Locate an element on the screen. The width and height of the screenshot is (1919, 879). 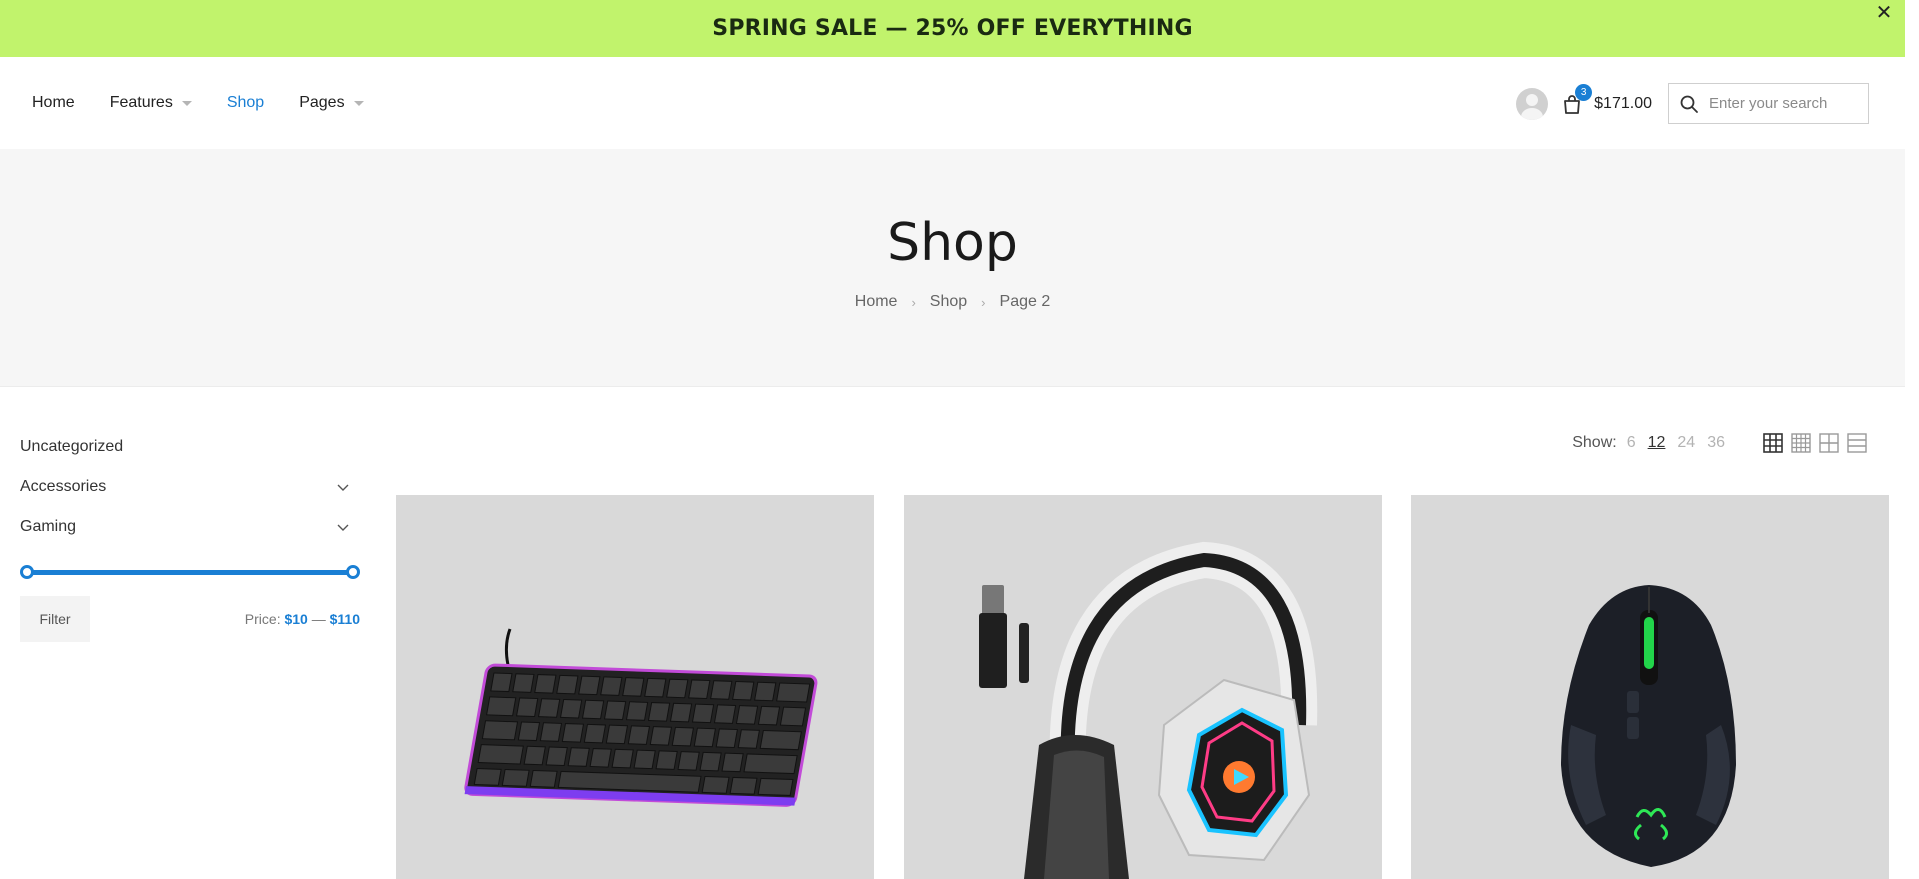
promo-banner: SPRING SALE — 25% OFF EVERYTHING ✕ is located at coordinates (952, 28).